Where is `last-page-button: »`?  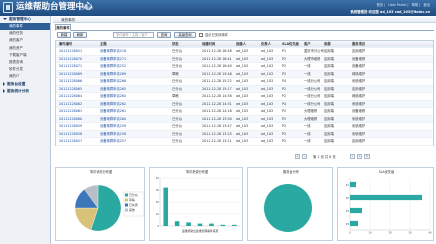
last-page-button: » is located at coordinates (359, 156).